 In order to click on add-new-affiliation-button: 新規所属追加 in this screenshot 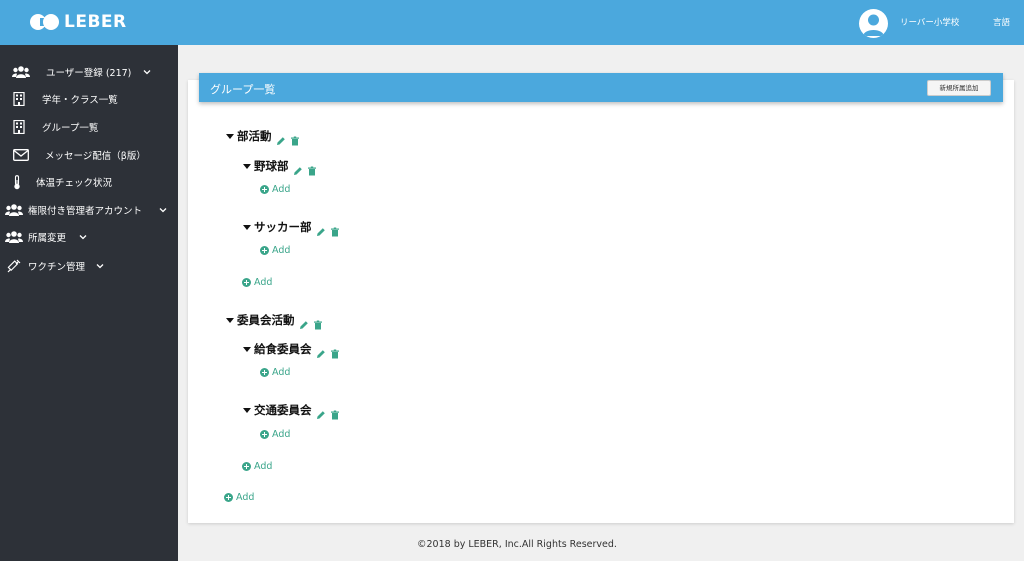, I will do `click(959, 88)`.